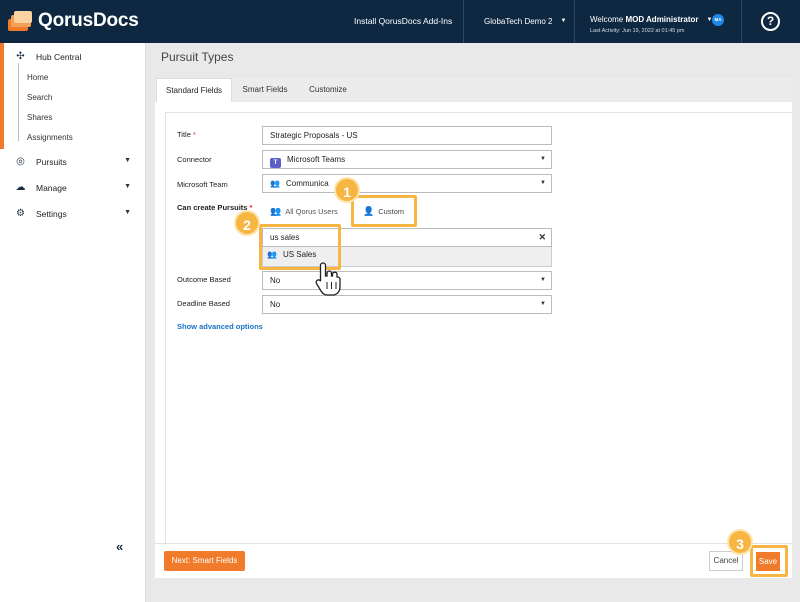 This screenshot has width=800, height=602. I want to click on sidebar-item-settings: ⚙ Settings, so click(40, 213).